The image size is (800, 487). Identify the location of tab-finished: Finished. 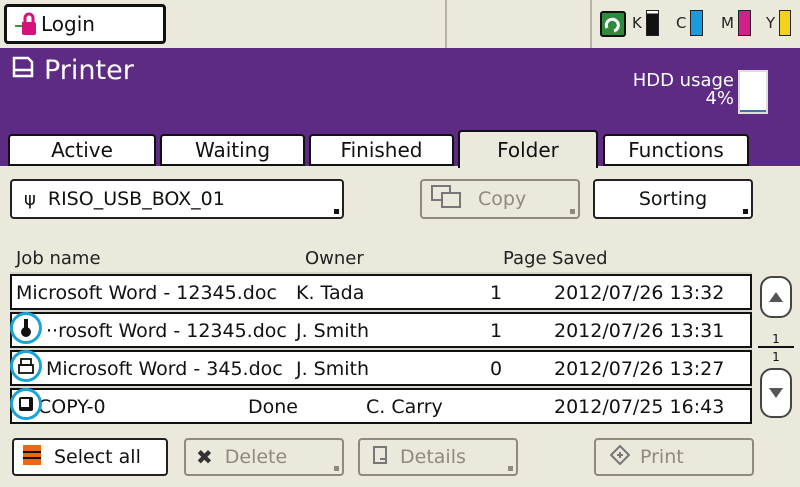
(381, 150).